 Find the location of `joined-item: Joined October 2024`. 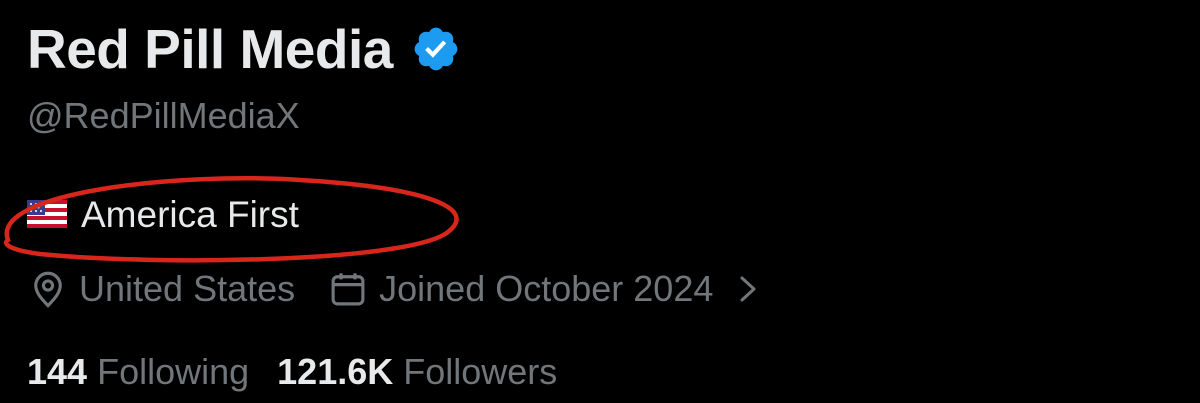

joined-item: Joined October 2024 is located at coordinates (544, 289).